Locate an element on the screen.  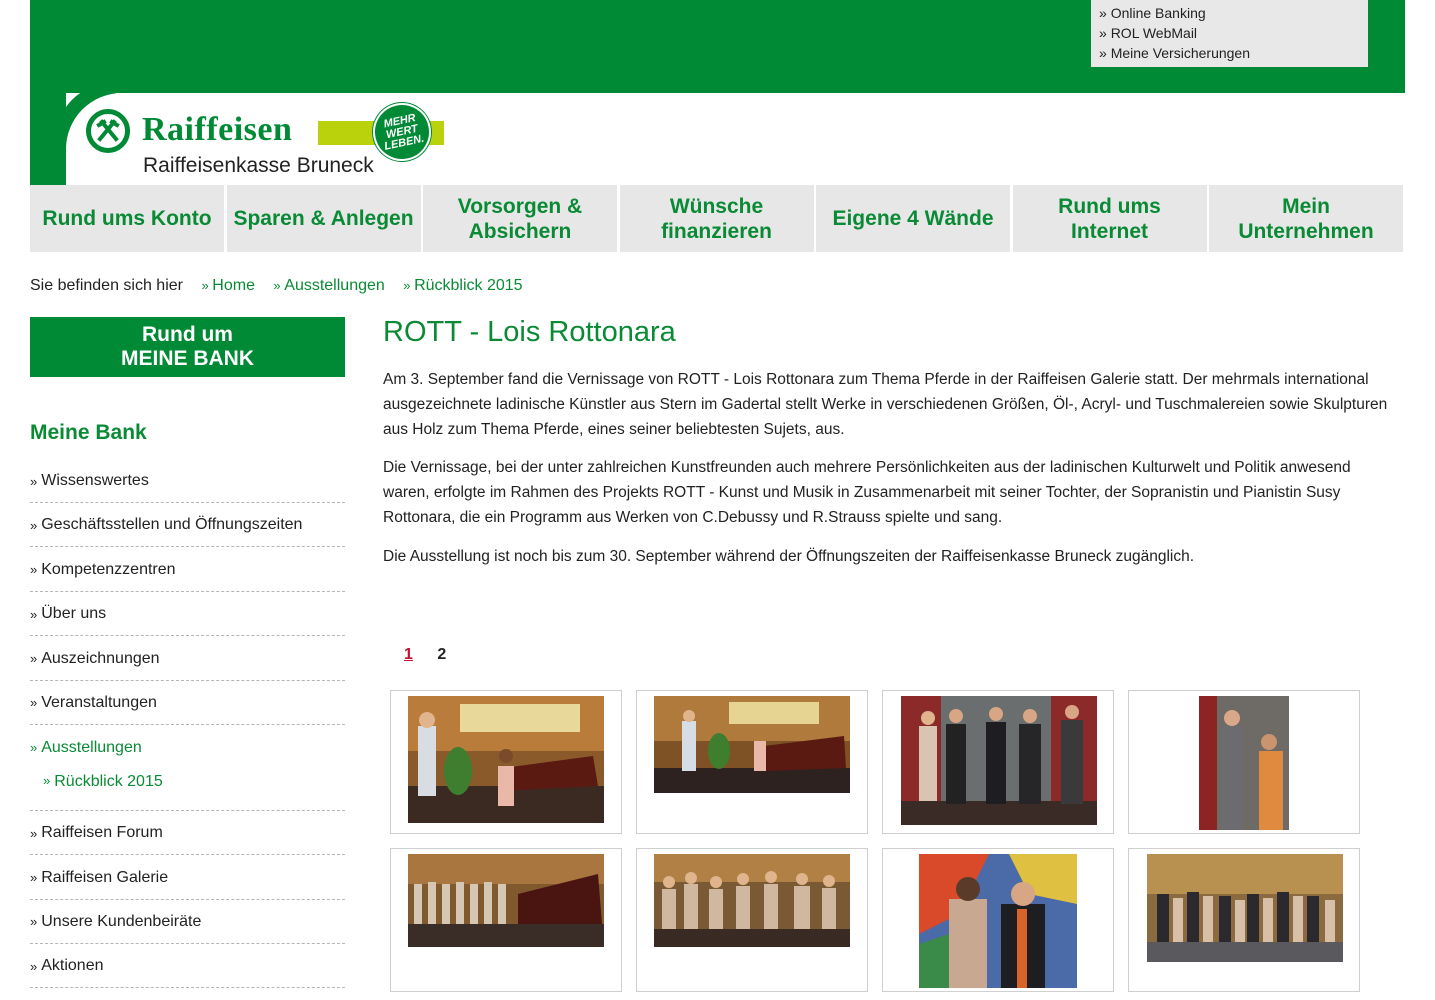
photo-stage-piano is located at coordinates (752, 744).